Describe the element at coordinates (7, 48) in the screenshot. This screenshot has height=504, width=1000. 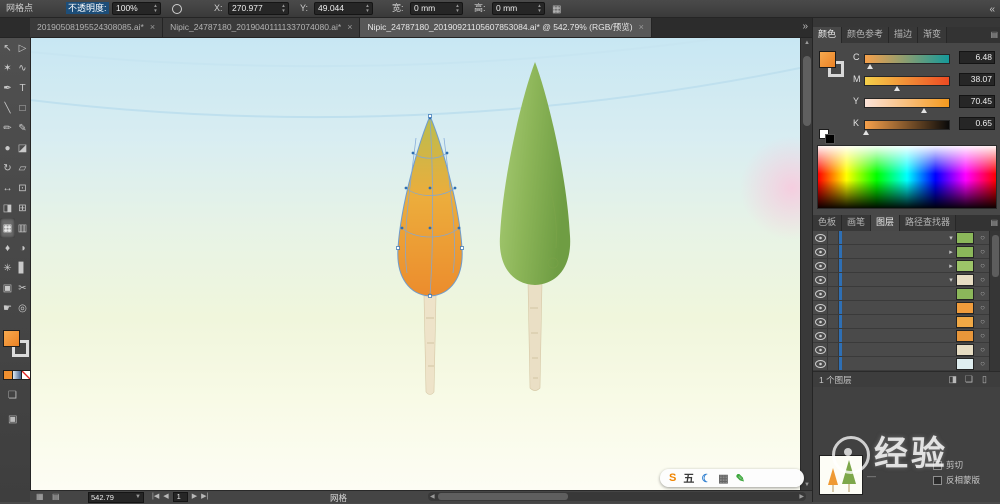
I see `selection-tool: ↖` at that location.